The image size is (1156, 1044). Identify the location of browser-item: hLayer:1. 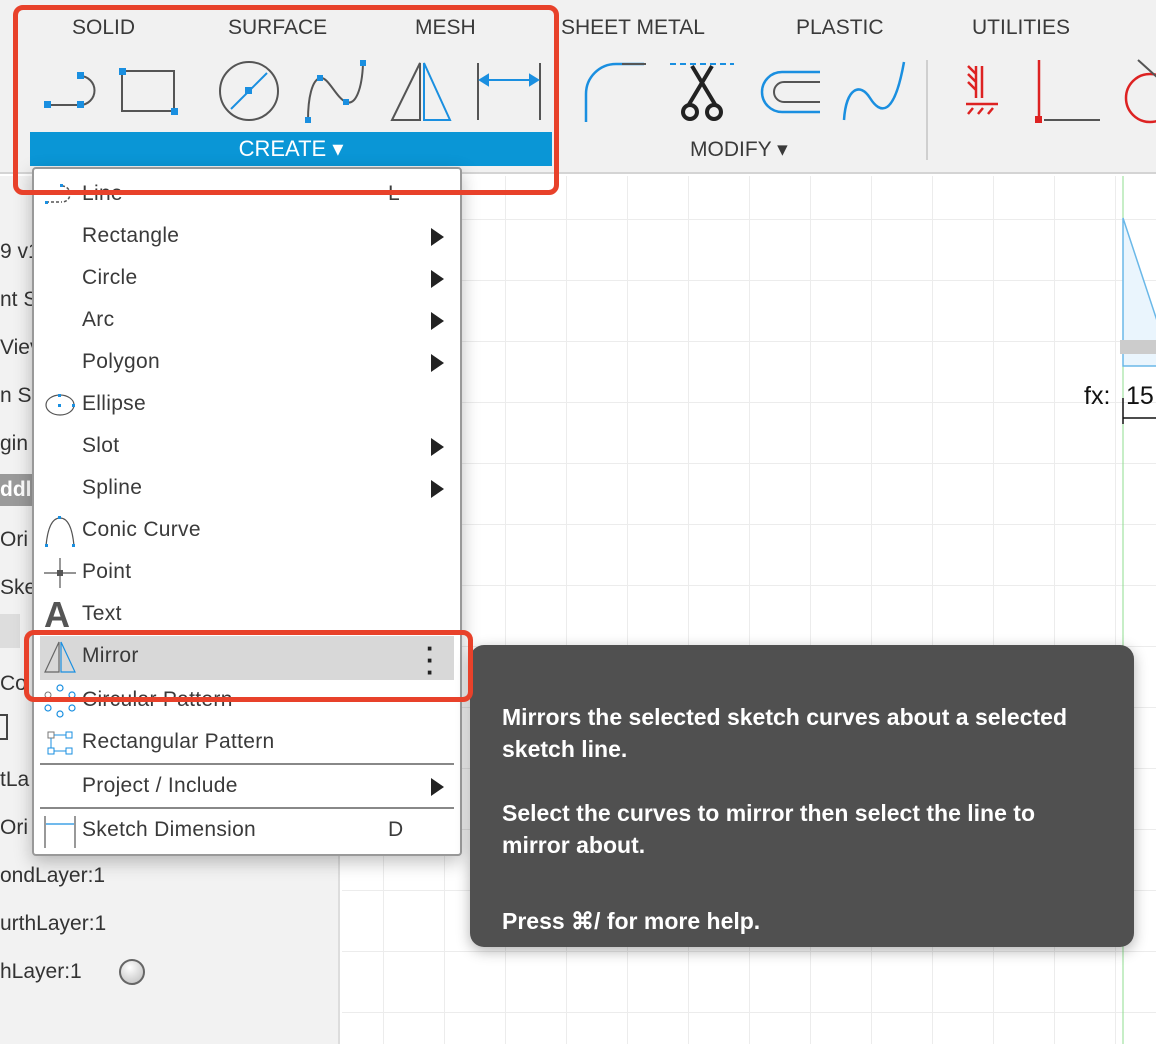
(41, 972).